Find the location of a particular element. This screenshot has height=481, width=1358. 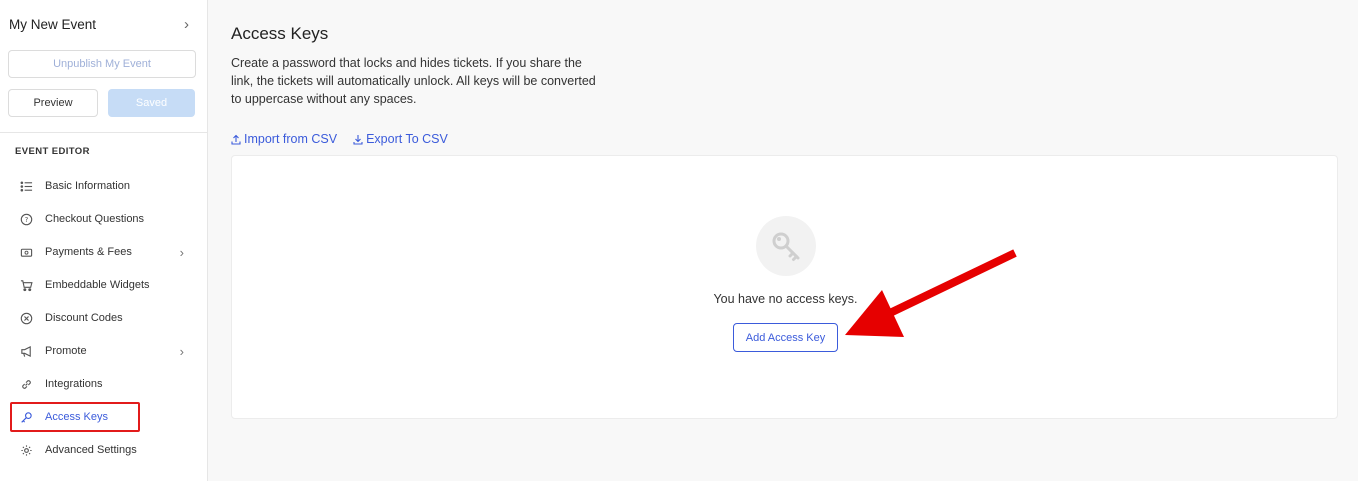

saved-button: Saved is located at coordinates (151, 103).